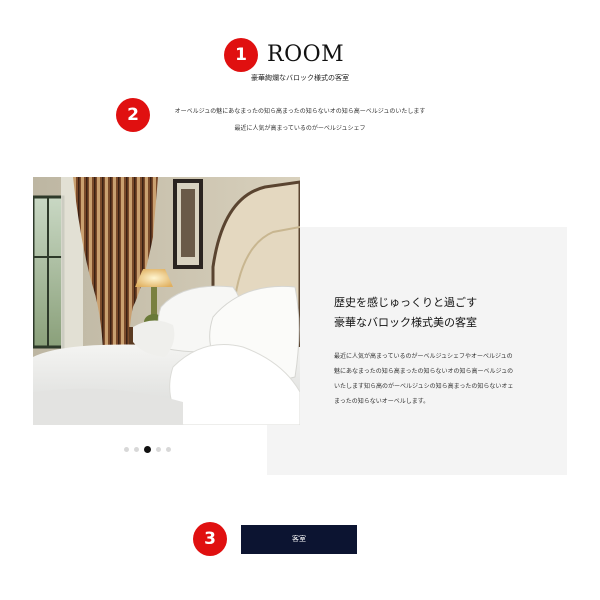 Image resolution: width=600 pixels, height=600 pixels. Describe the element at coordinates (405, 322) in the screenshot. I see `card-heading-line-2: 豪華なバロック様式美の客室` at that location.